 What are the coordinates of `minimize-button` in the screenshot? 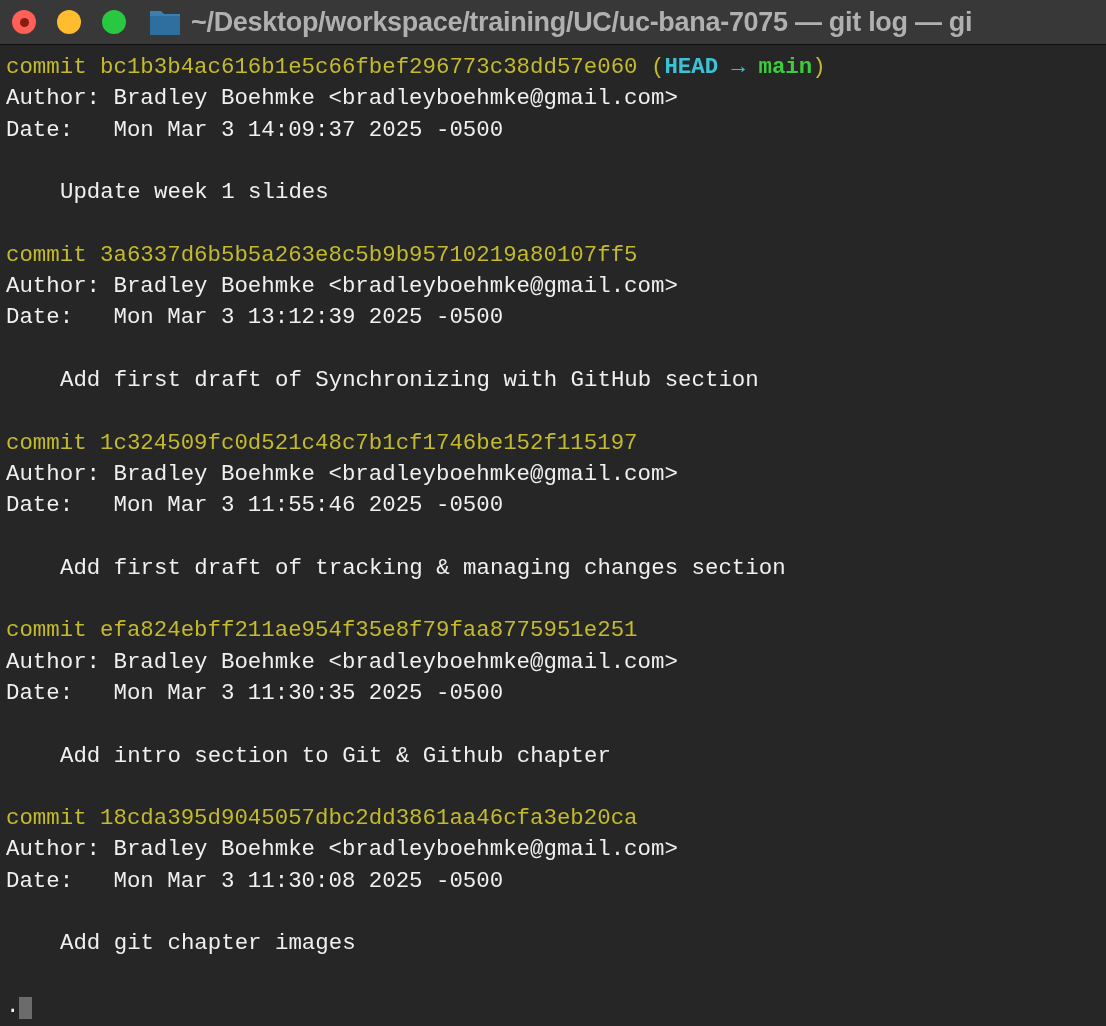 It's located at (69, 22).